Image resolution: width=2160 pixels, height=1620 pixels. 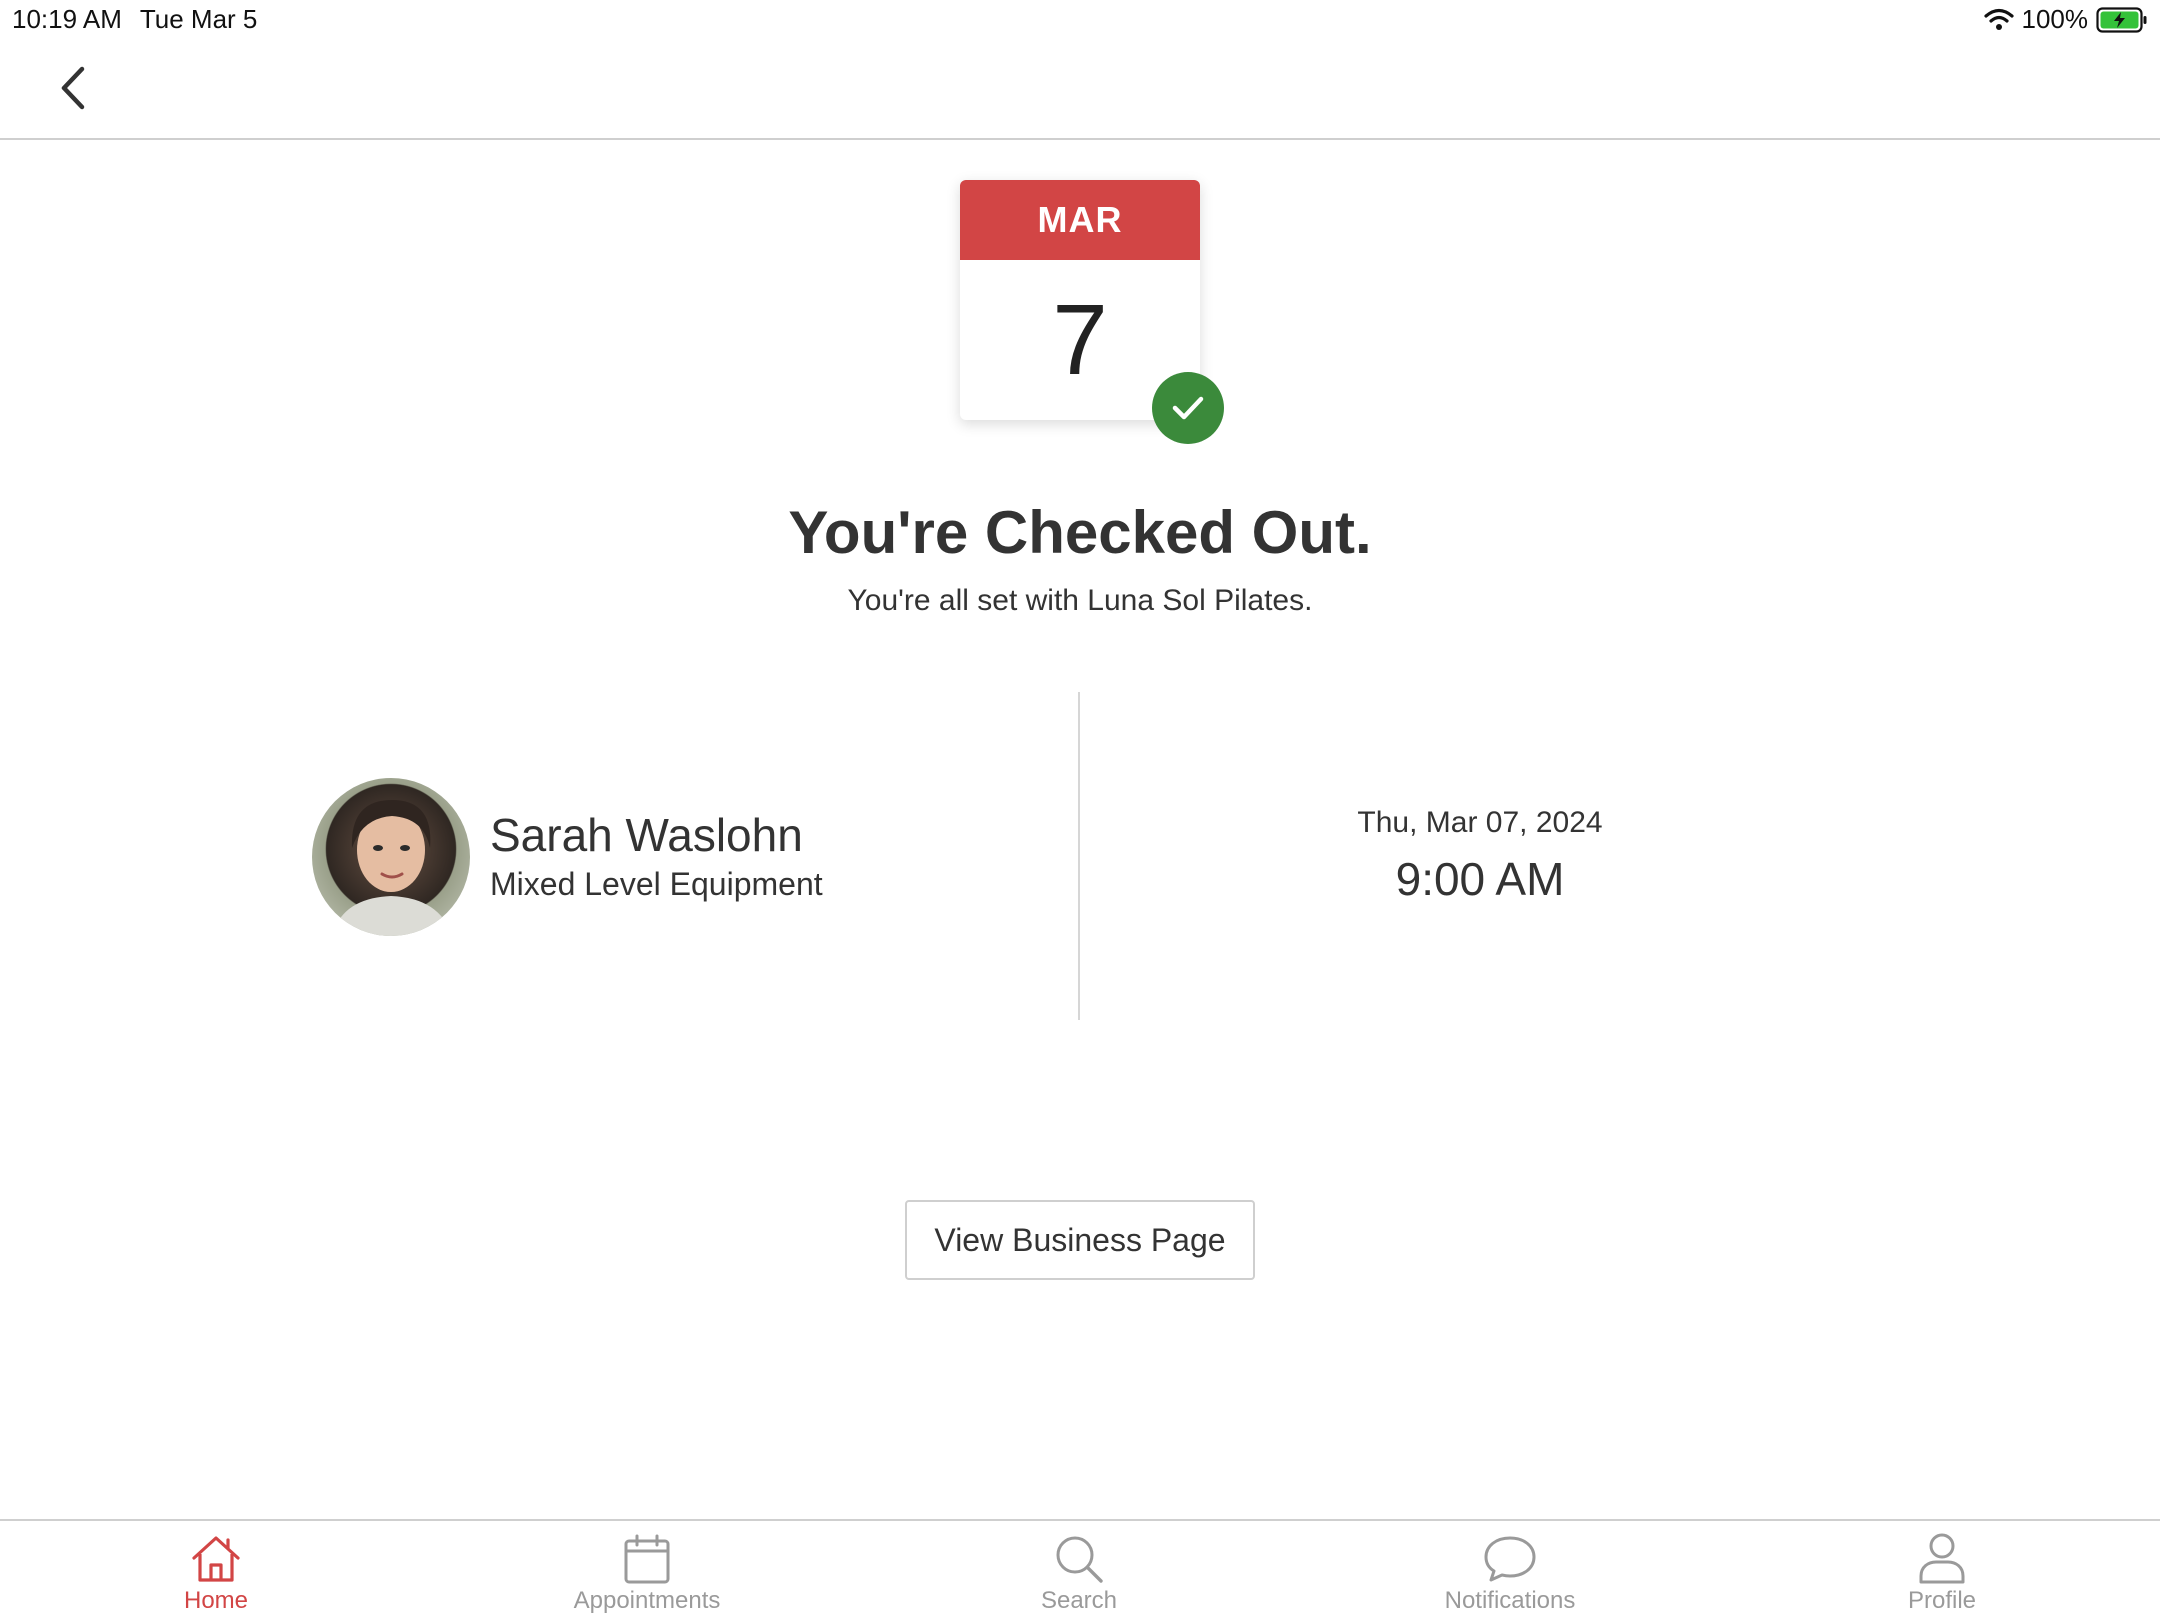 I want to click on back-button, so click(x=73, y=90).